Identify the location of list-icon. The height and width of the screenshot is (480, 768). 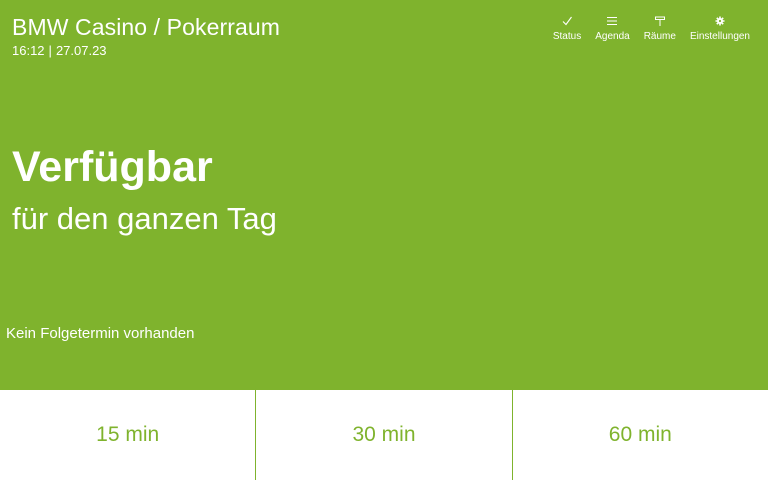
(612, 21).